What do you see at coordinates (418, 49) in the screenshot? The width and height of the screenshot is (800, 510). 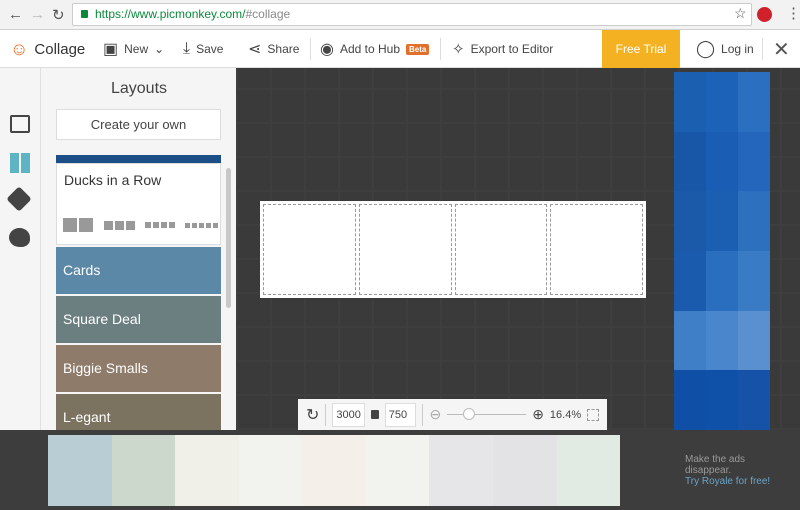 I see `beta-badge: Beta` at bounding box center [418, 49].